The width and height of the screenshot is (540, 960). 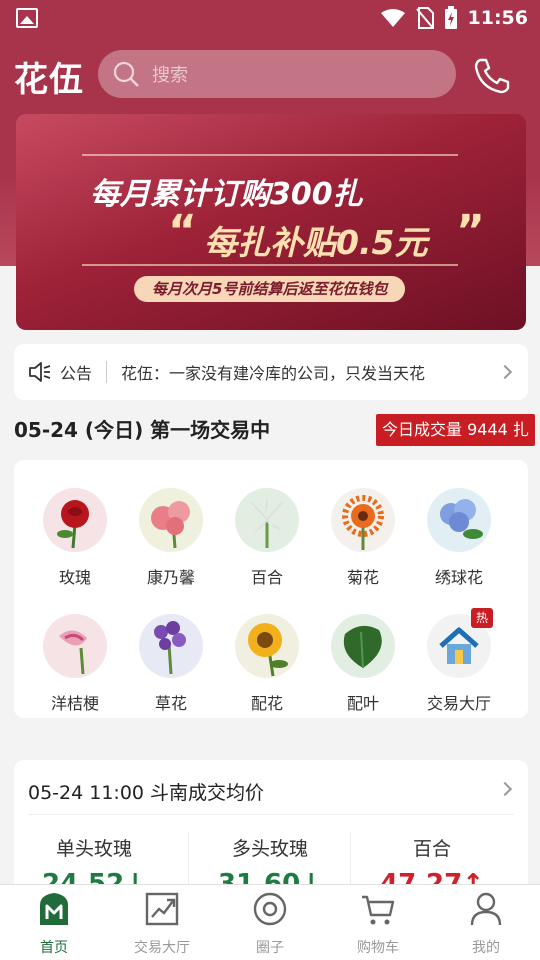 I want to click on brand-logo: 花伍, so click(x=49, y=80).